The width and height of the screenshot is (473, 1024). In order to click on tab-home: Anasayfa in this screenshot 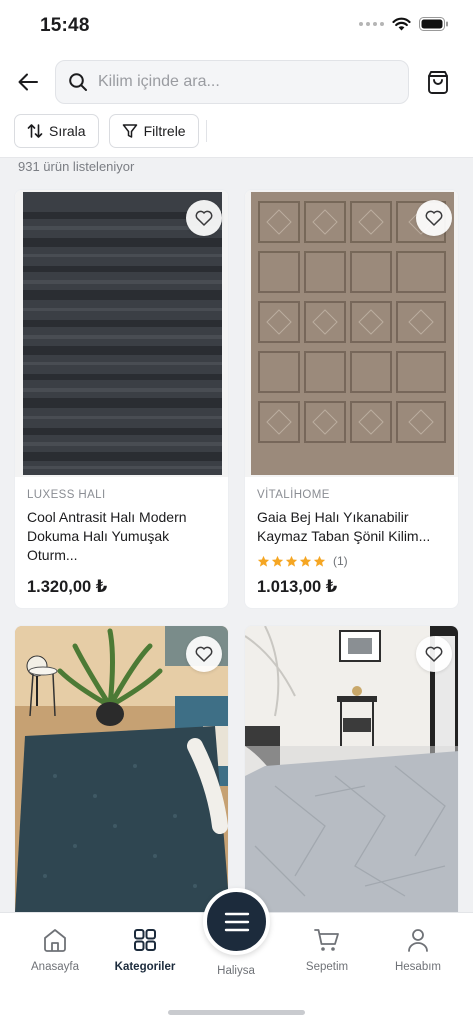, I will do `click(55, 950)`.